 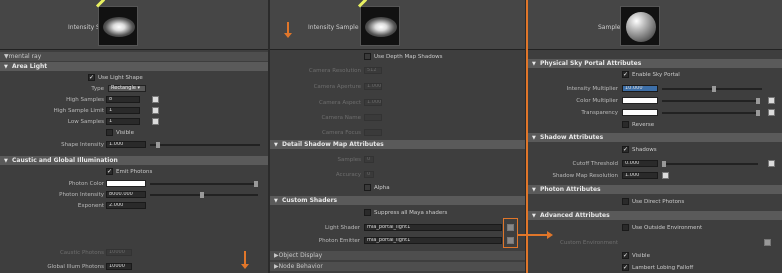 What do you see at coordinates (81, 253) in the screenshot?
I see `caustic-photons-label: Caustic Photons` at bounding box center [81, 253].